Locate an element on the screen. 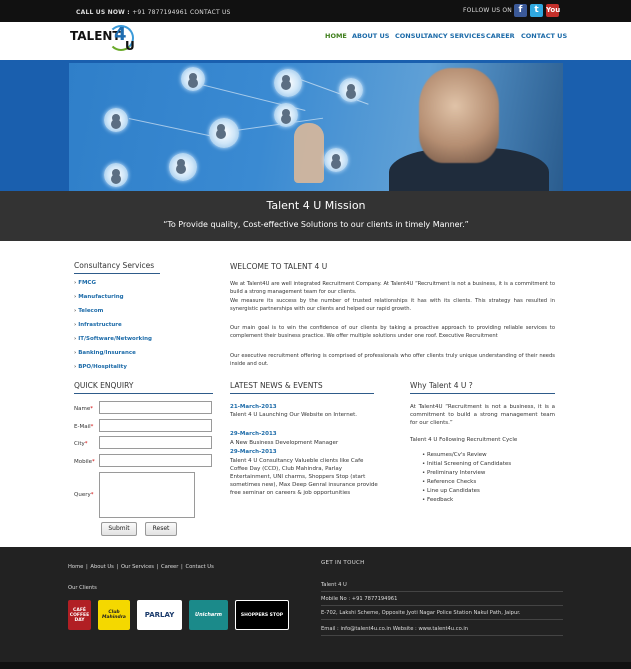  city-input is located at coordinates (155, 442).